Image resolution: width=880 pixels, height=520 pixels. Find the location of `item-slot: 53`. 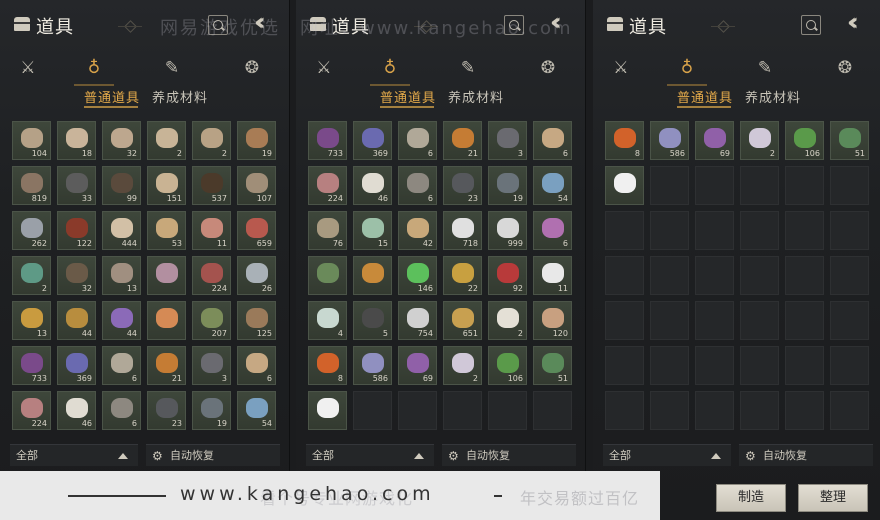

item-slot: 53 is located at coordinates (166, 230).